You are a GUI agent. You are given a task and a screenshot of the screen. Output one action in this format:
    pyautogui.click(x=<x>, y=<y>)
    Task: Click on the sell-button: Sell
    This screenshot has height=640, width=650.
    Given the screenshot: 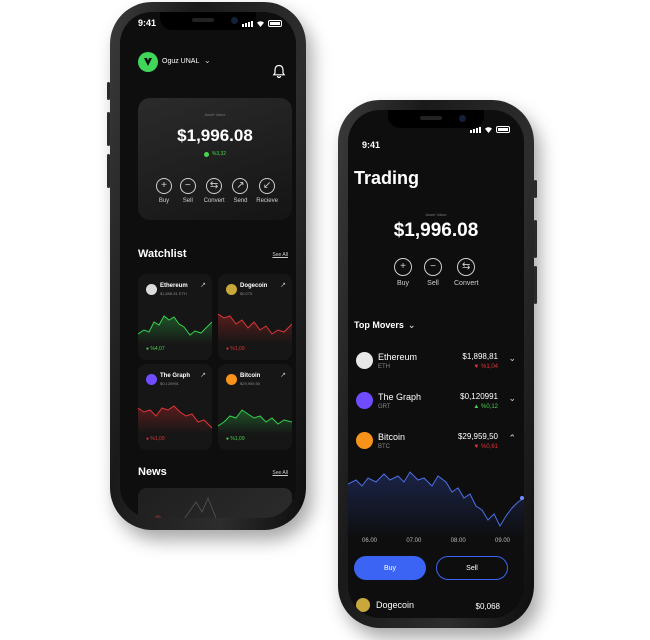 What is the action you would take?
    pyautogui.click(x=472, y=568)
    